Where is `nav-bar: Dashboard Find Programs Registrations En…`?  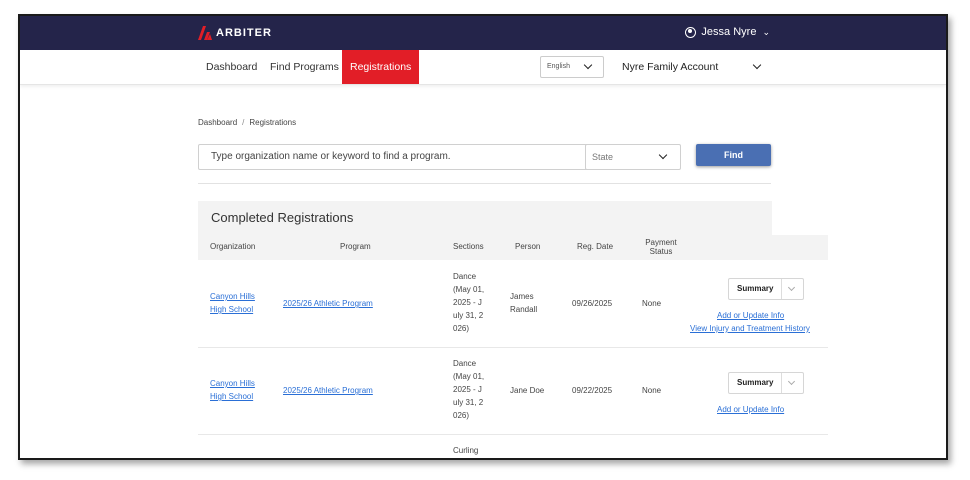 nav-bar: Dashboard Find Programs Registrations En… is located at coordinates (483, 67).